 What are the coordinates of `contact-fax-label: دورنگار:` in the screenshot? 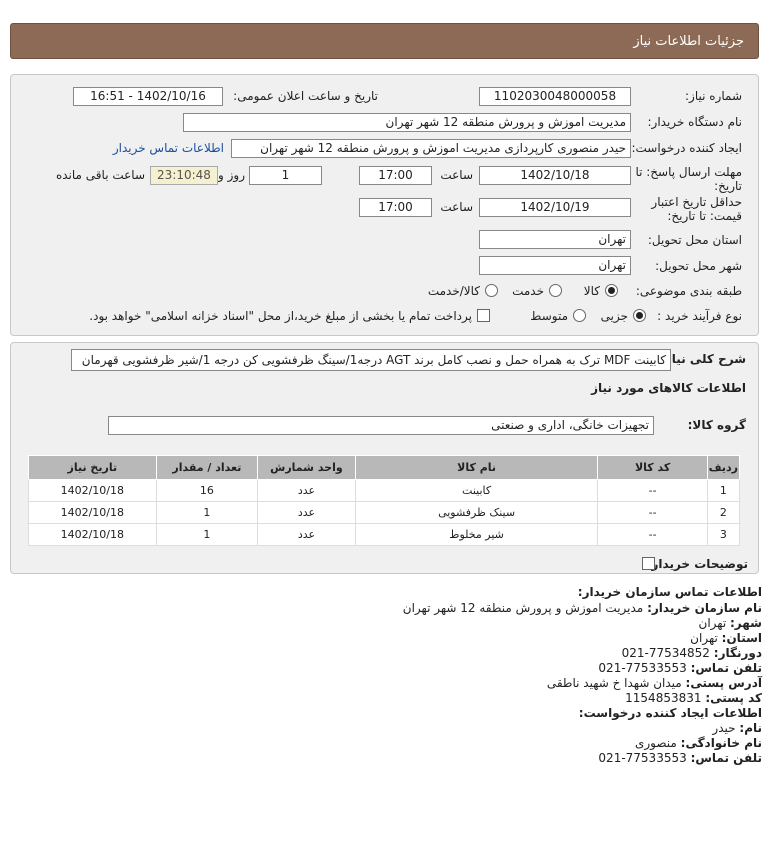 It's located at (737, 653).